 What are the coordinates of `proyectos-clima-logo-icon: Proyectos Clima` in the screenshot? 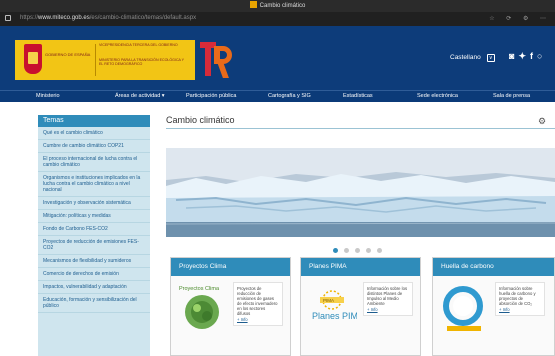 It's located at (202, 307).